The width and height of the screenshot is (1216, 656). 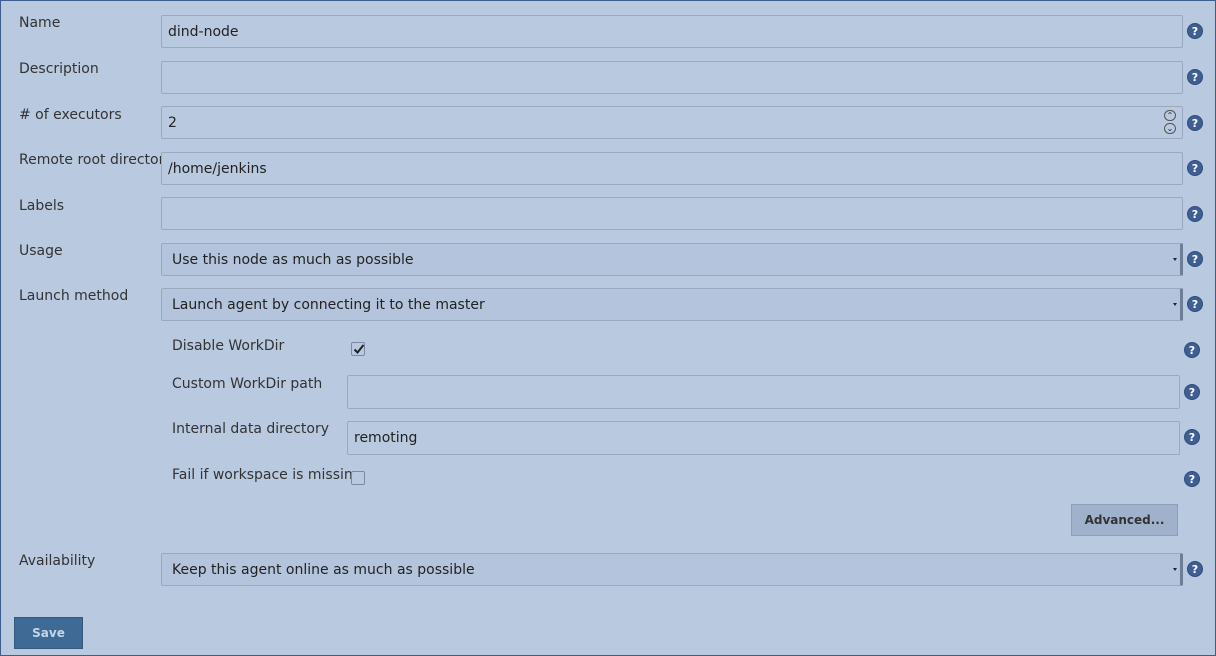 What do you see at coordinates (1195, 259) in the screenshot?
I see `usage-help-icon: ?` at bounding box center [1195, 259].